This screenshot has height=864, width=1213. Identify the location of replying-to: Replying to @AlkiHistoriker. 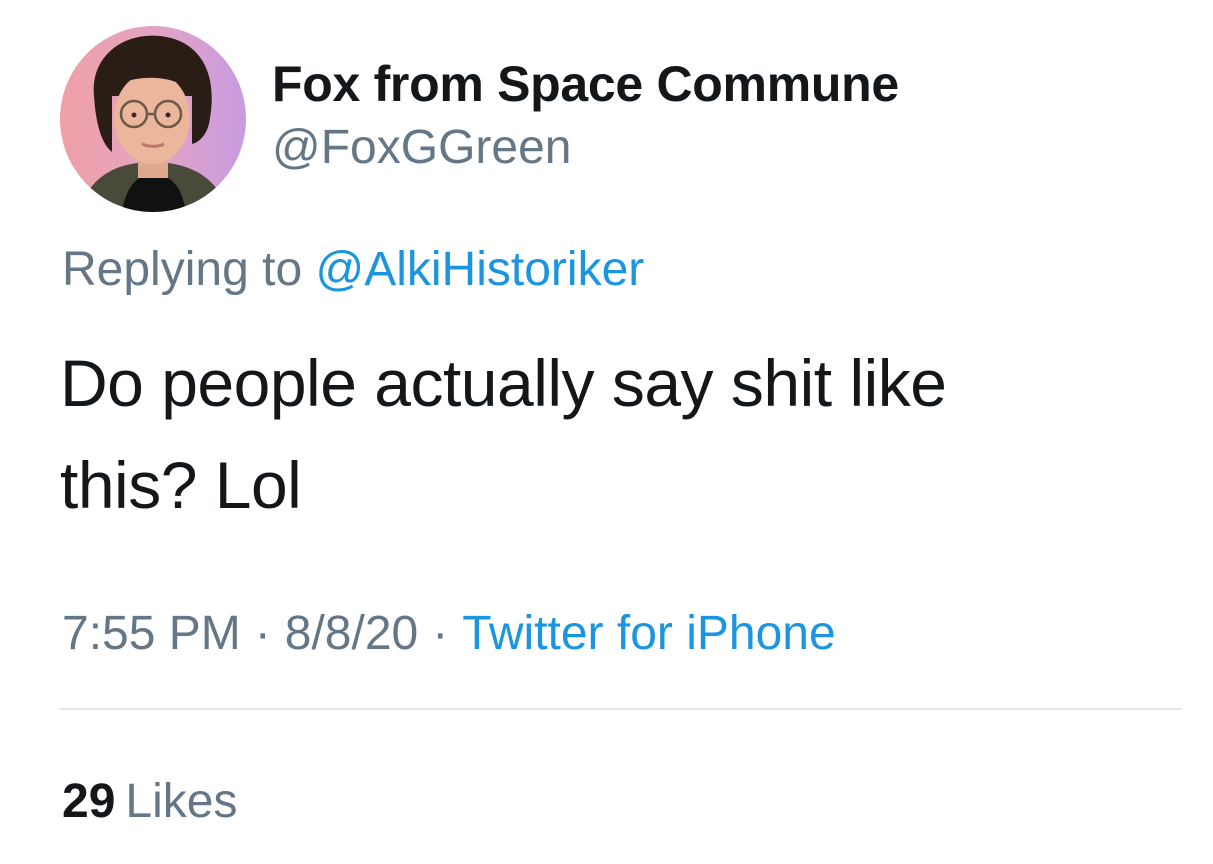
(353, 270).